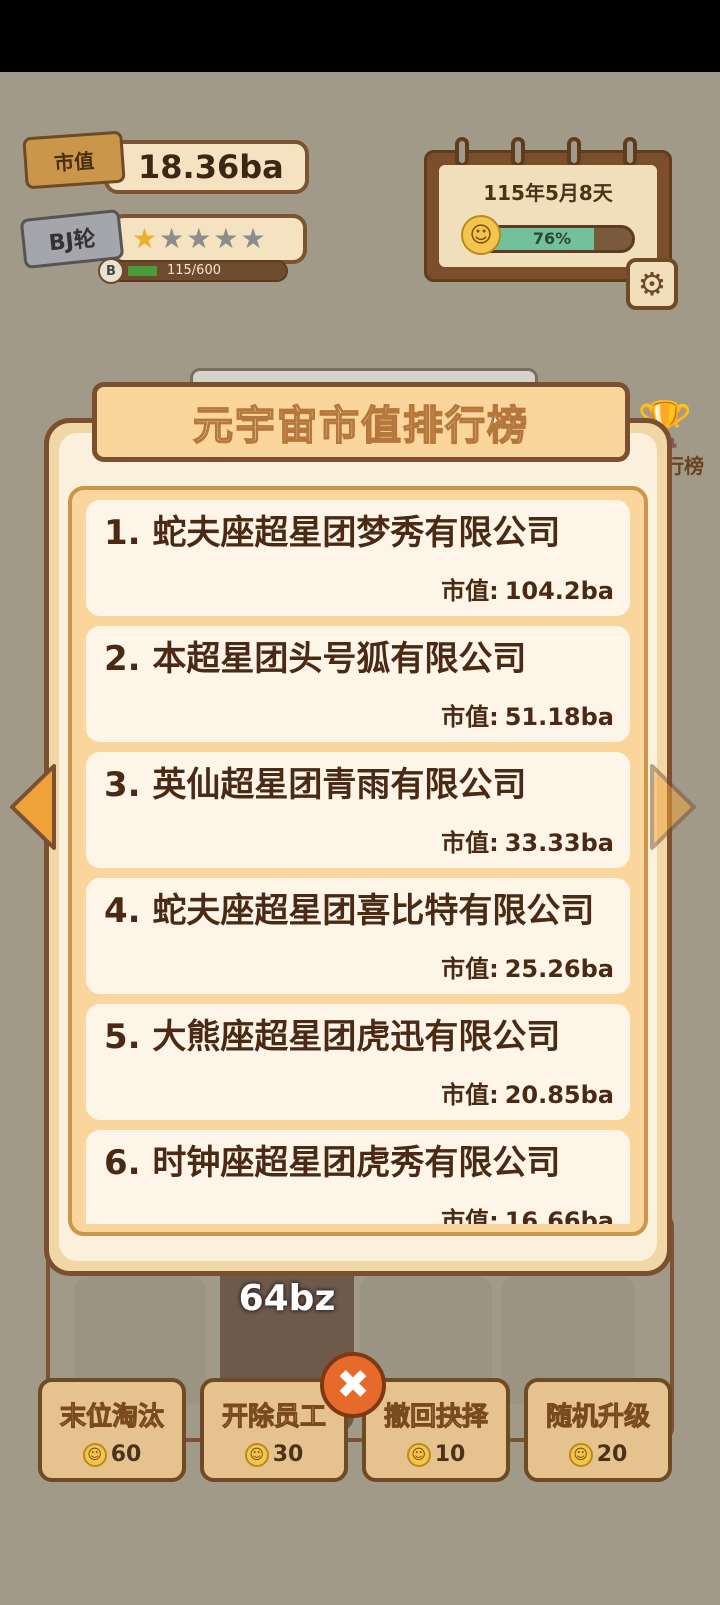 The image size is (720, 1605). Describe the element at coordinates (527, 1095) in the screenshot. I see `company-value: 市值: 20.85ba` at that location.